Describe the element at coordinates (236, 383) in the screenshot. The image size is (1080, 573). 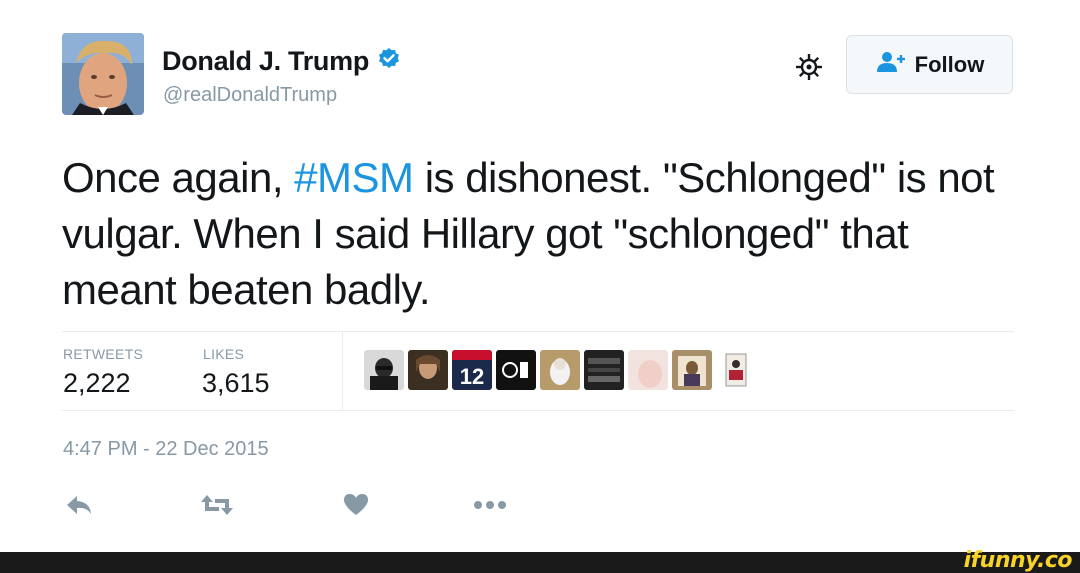
I see `likes-count: 3,615` at that location.